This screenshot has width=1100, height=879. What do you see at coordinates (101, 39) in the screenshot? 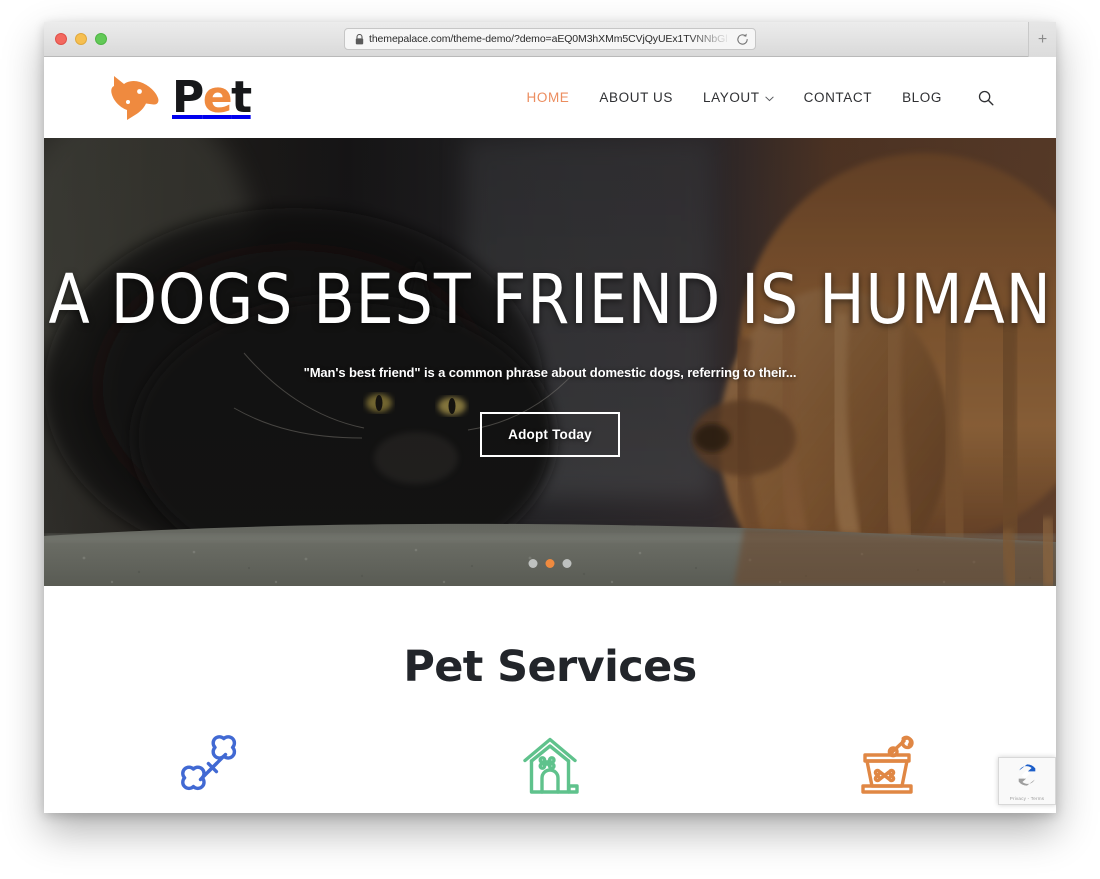
I see `maximize-window-button` at bounding box center [101, 39].